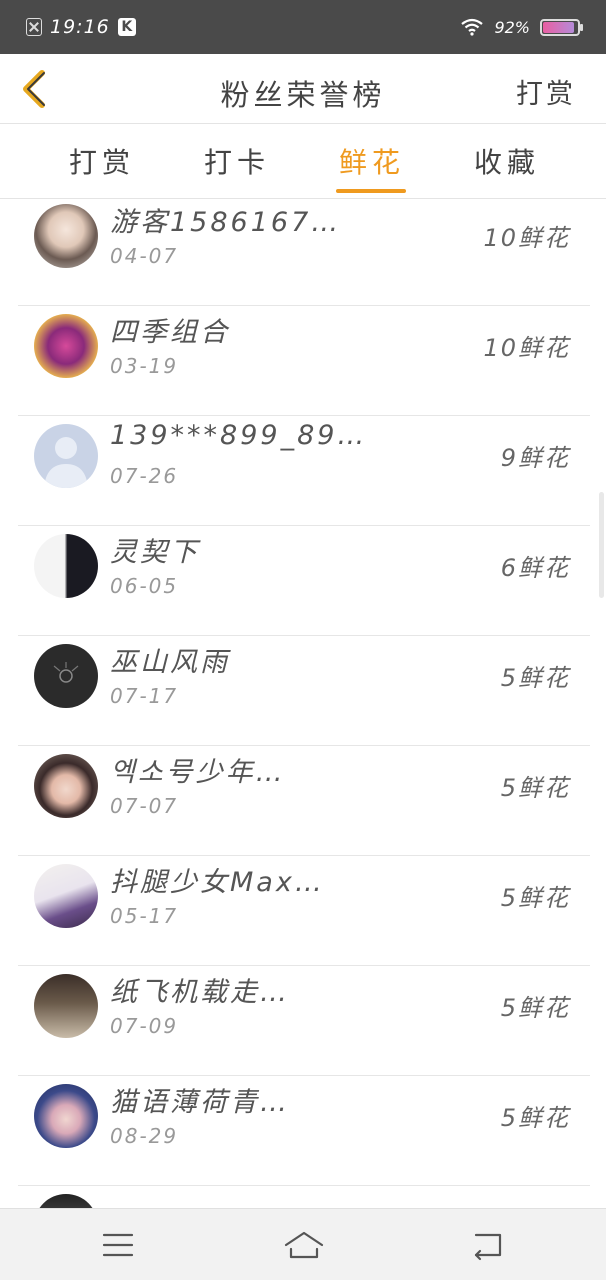 The height and width of the screenshot is (1280, 606). I want to click on tab-checkin: 打卡, so click(237, 161).